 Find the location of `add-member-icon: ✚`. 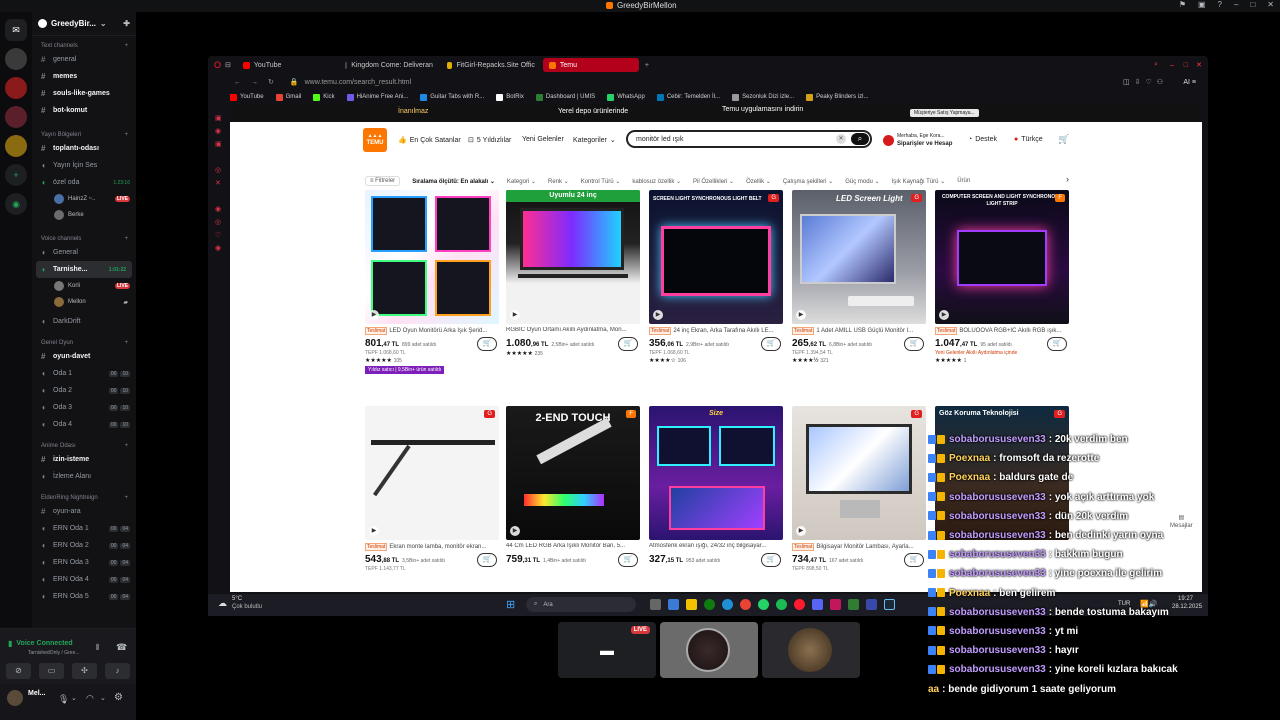

add-member-icon: ✚ is located at coordinates (126, 23).